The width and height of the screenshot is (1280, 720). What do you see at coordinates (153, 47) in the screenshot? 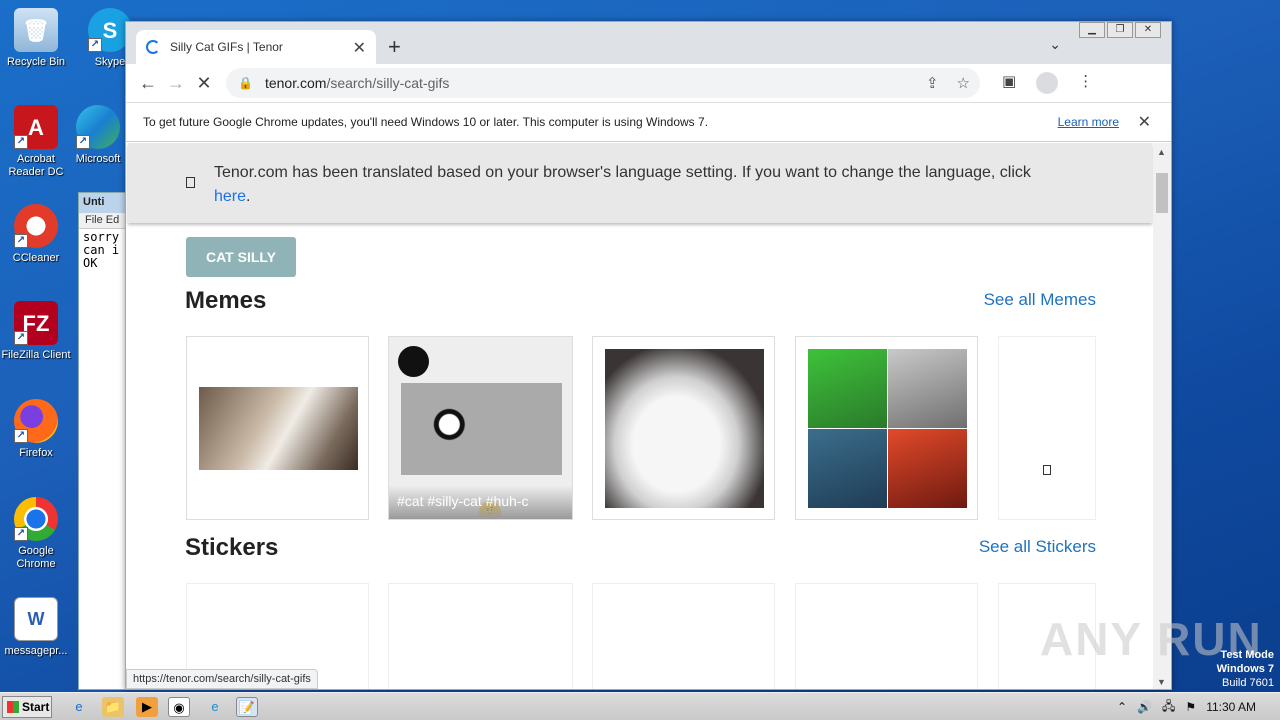
I see `loading-spinner-icon` at bounding box center [153, 47].